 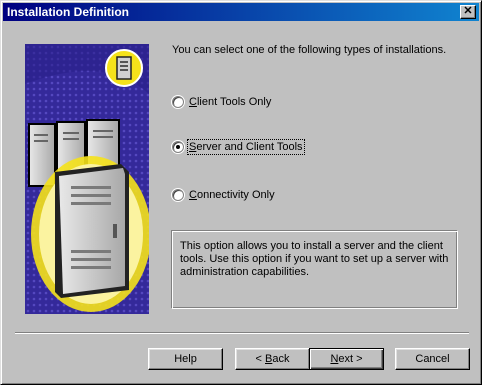 What do you see at coordinates (246, 147) in the screenshot?
I see `option-label-server-client: Server and Client Tools` at bounding box center [246, 147].